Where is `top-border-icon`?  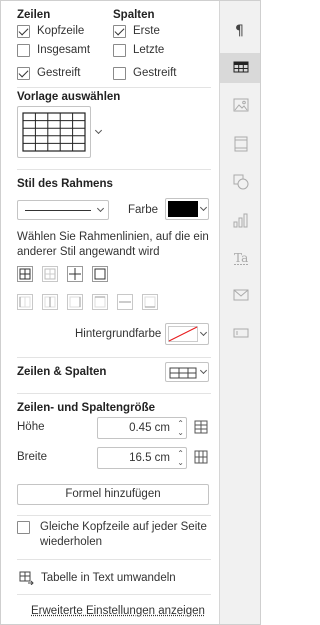
top-border-icon is located at coordinates (100, 302).